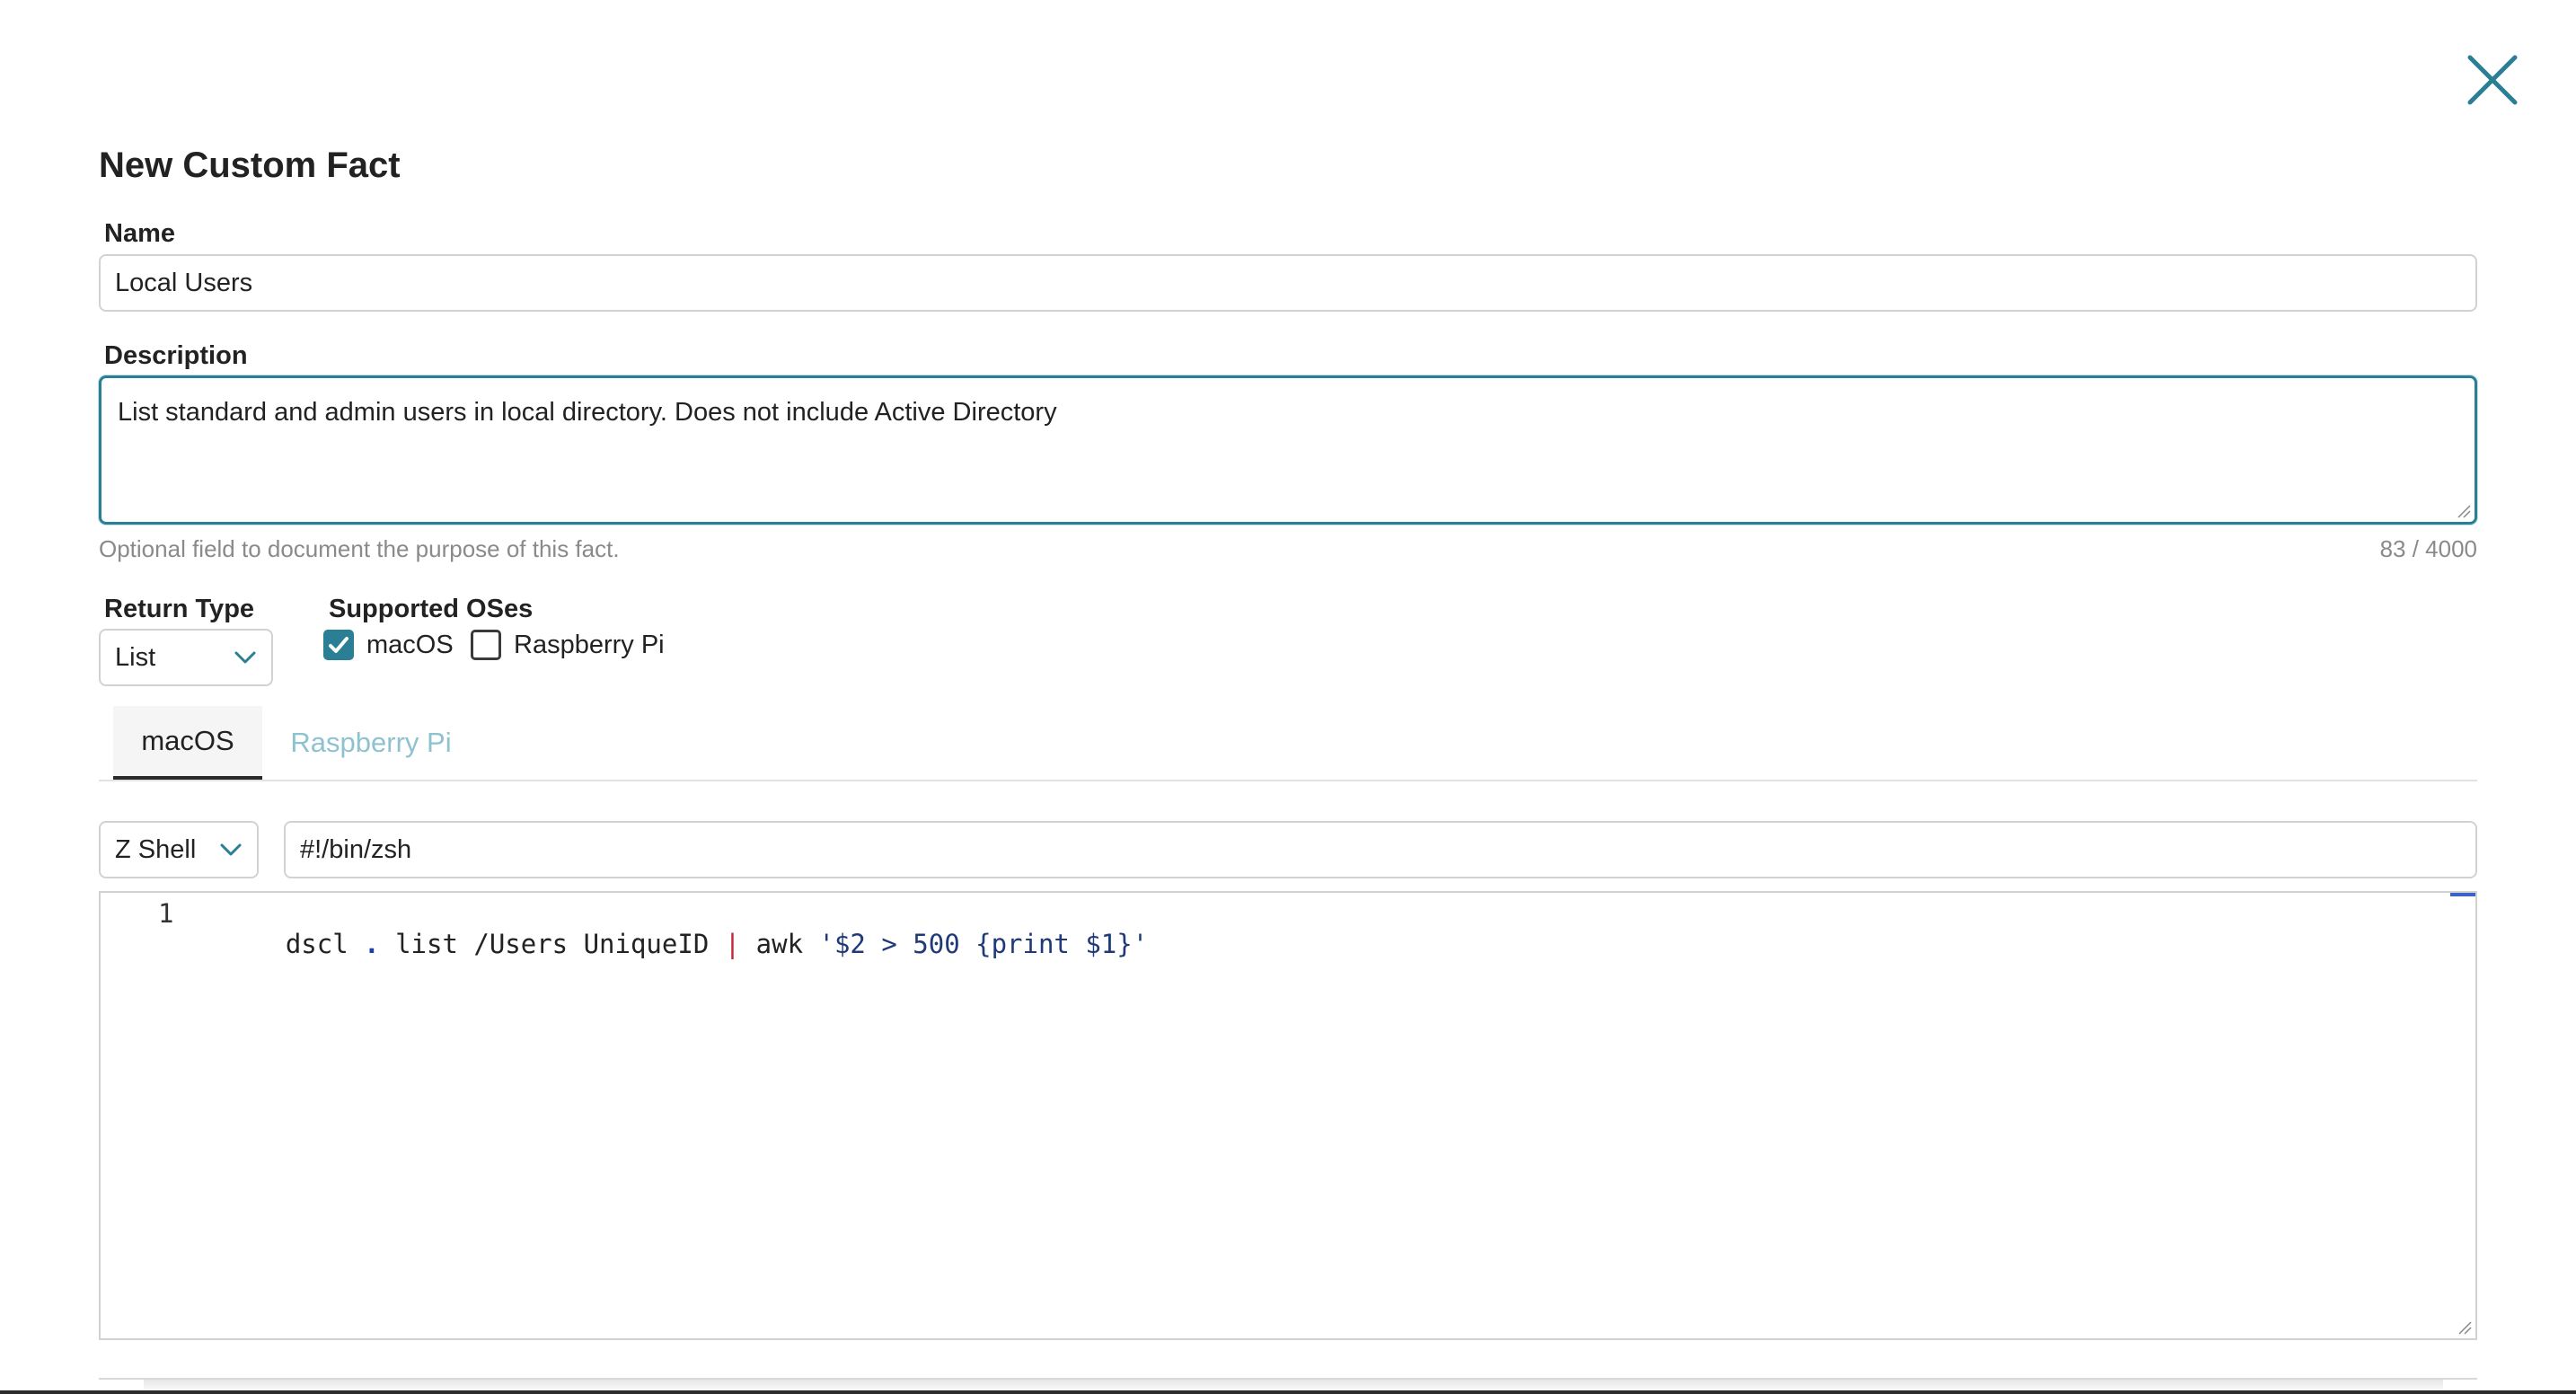 This screenshot has height=1394, width=2576. I want to click on code-token: |, so click(732, 944).